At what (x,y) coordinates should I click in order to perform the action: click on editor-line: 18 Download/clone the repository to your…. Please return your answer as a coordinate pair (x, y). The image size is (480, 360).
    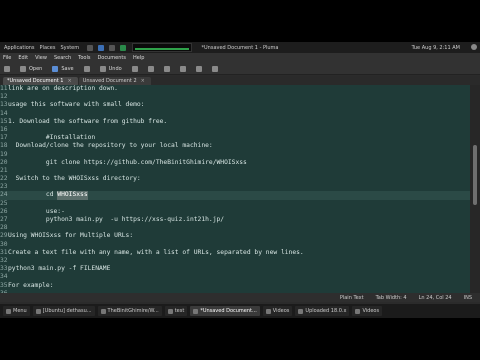
    Looking at the image, I should click on (235, 146).